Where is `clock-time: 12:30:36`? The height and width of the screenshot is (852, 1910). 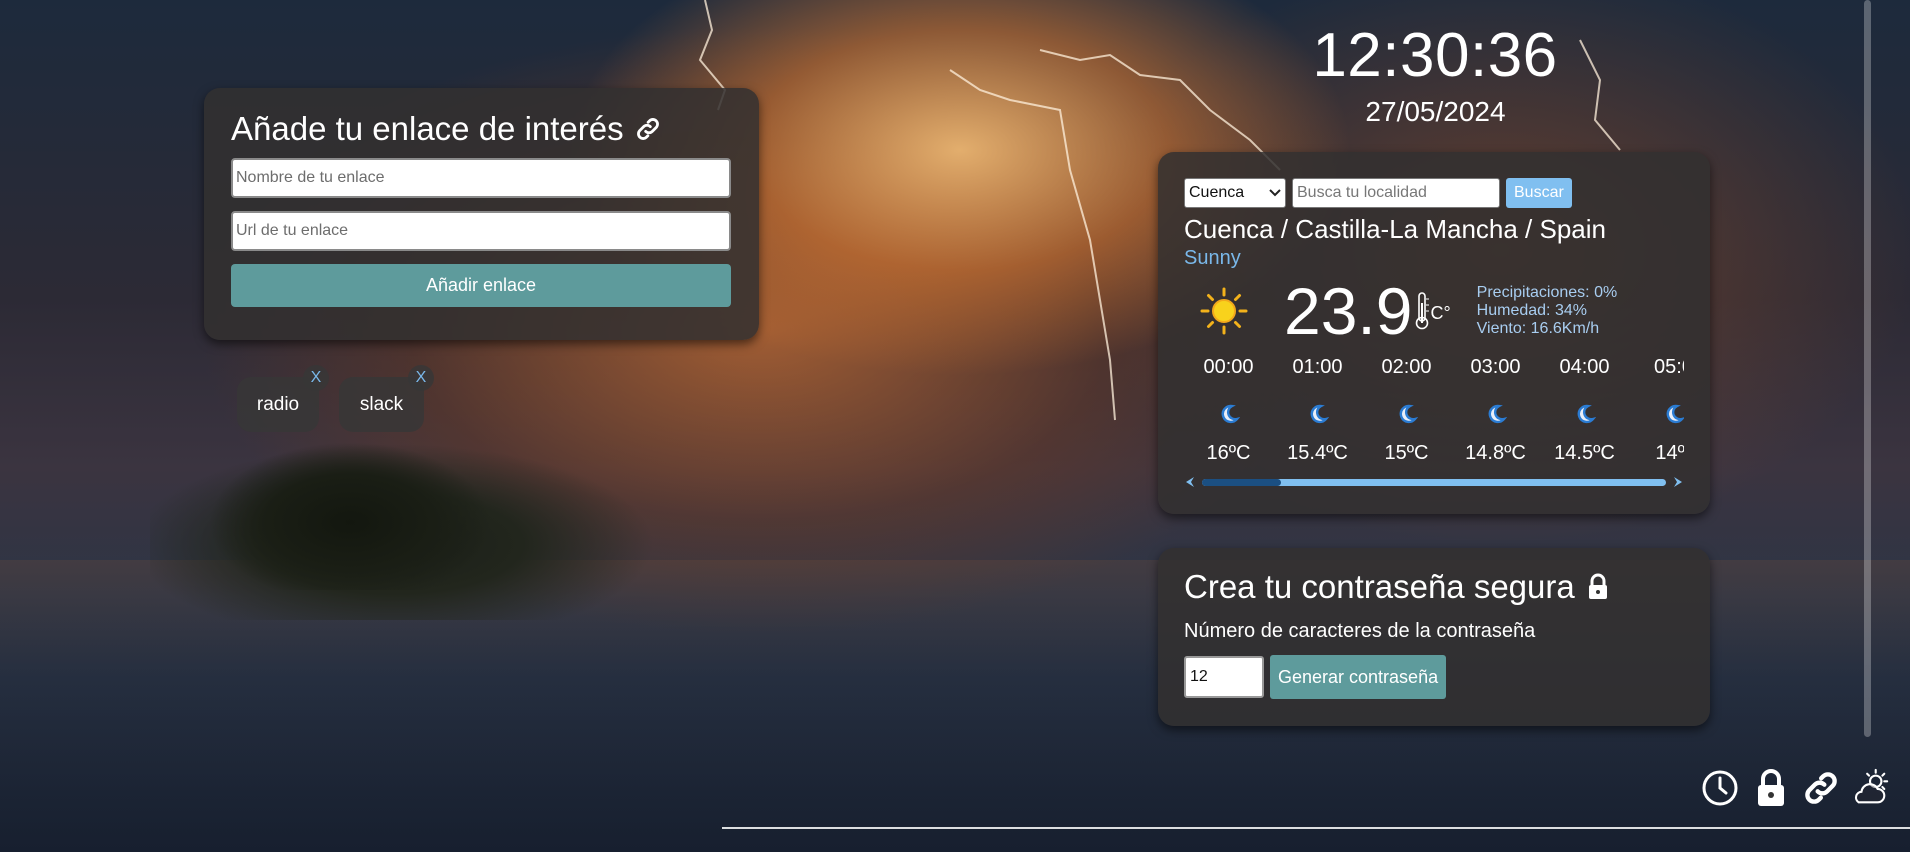
clock-time: 12:30:36 is located at coordinates (1435, 55).